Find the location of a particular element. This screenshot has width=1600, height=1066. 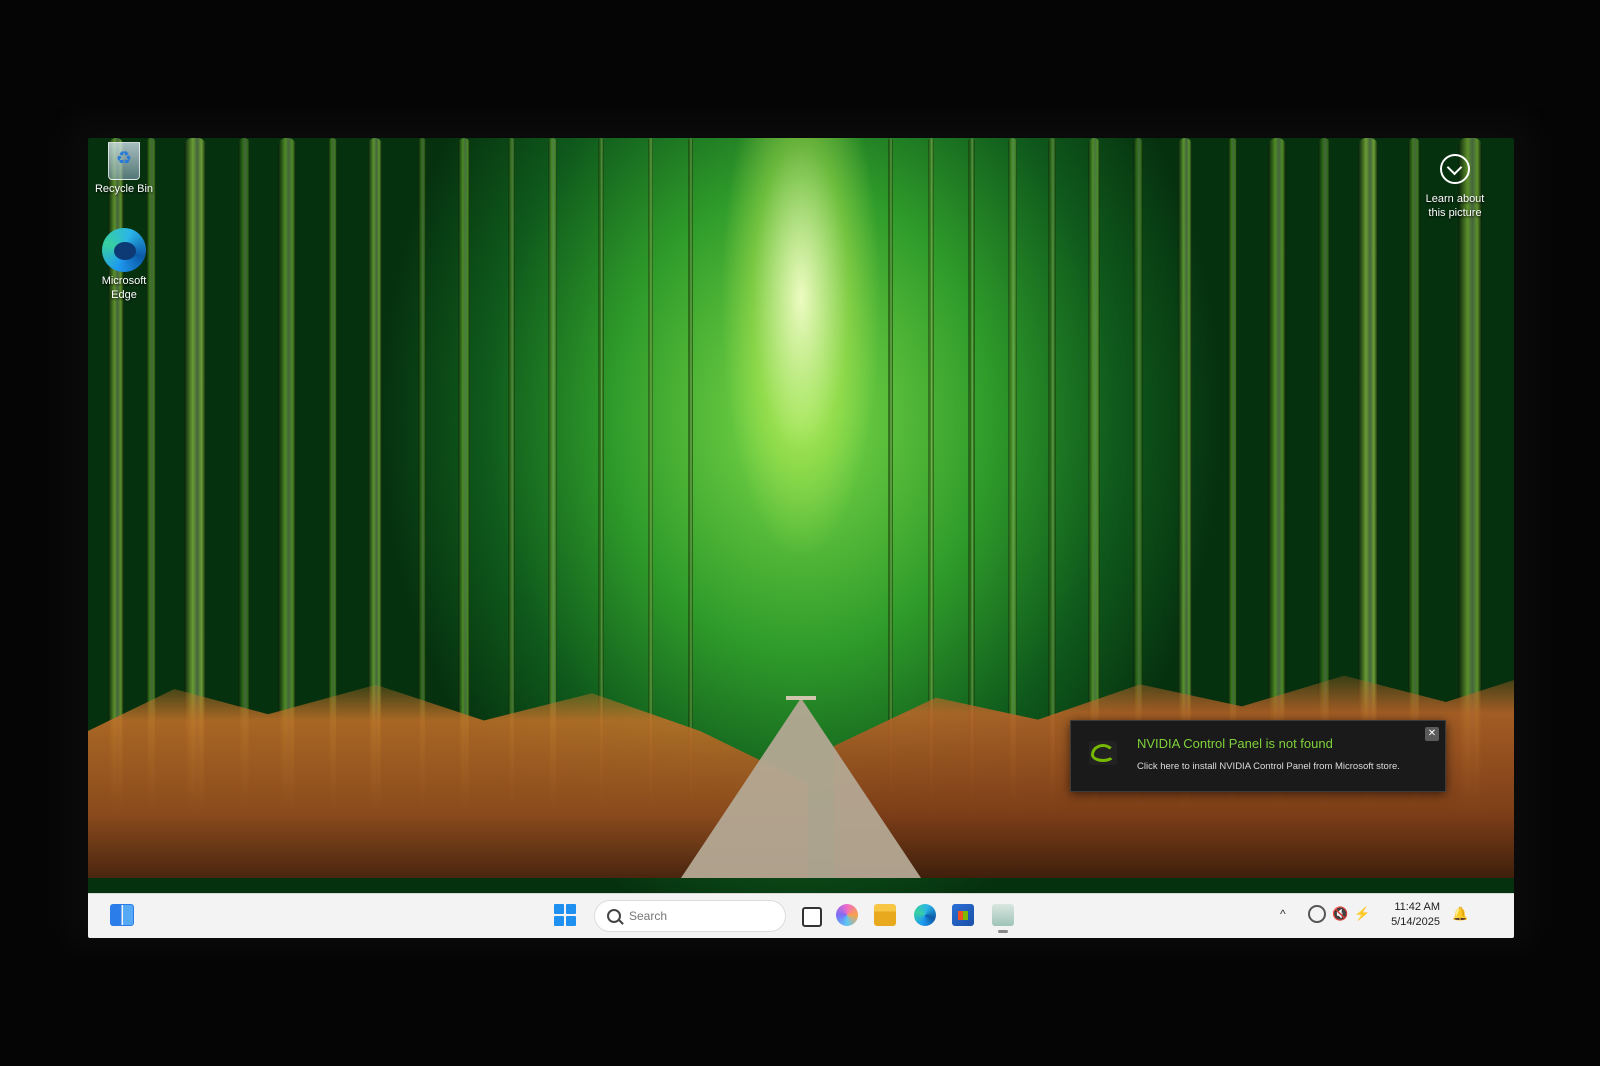

start-button is located at coordinates (565, 915).